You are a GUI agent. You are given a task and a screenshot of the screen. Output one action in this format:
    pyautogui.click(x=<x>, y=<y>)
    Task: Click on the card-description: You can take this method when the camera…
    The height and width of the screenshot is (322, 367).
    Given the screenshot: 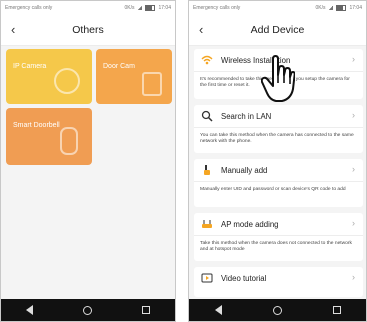 What is the action you would take?
    pyautogui.click(x=277, y=138)
    